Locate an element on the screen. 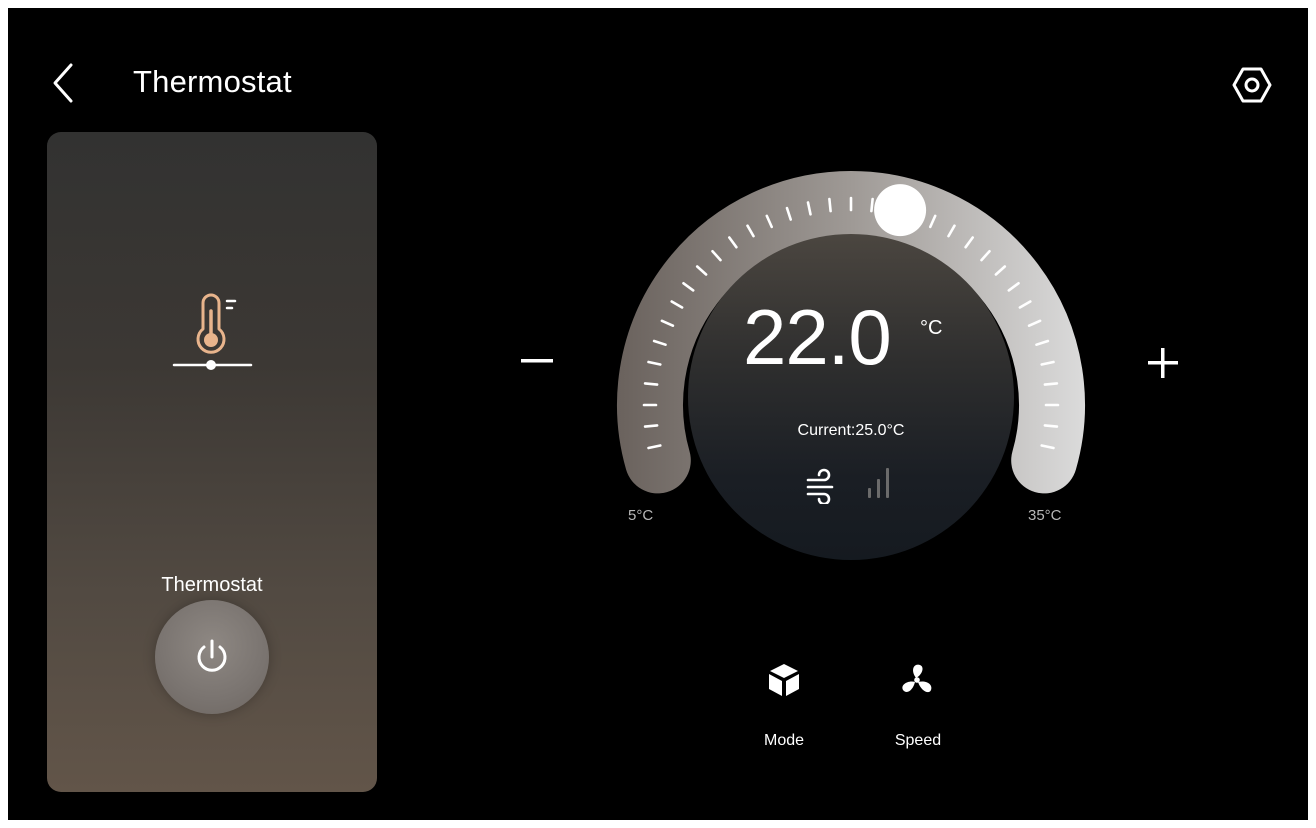 This screenshot has height=828, width=1316. decrease-temp-button is located at coordinates (537, 361).